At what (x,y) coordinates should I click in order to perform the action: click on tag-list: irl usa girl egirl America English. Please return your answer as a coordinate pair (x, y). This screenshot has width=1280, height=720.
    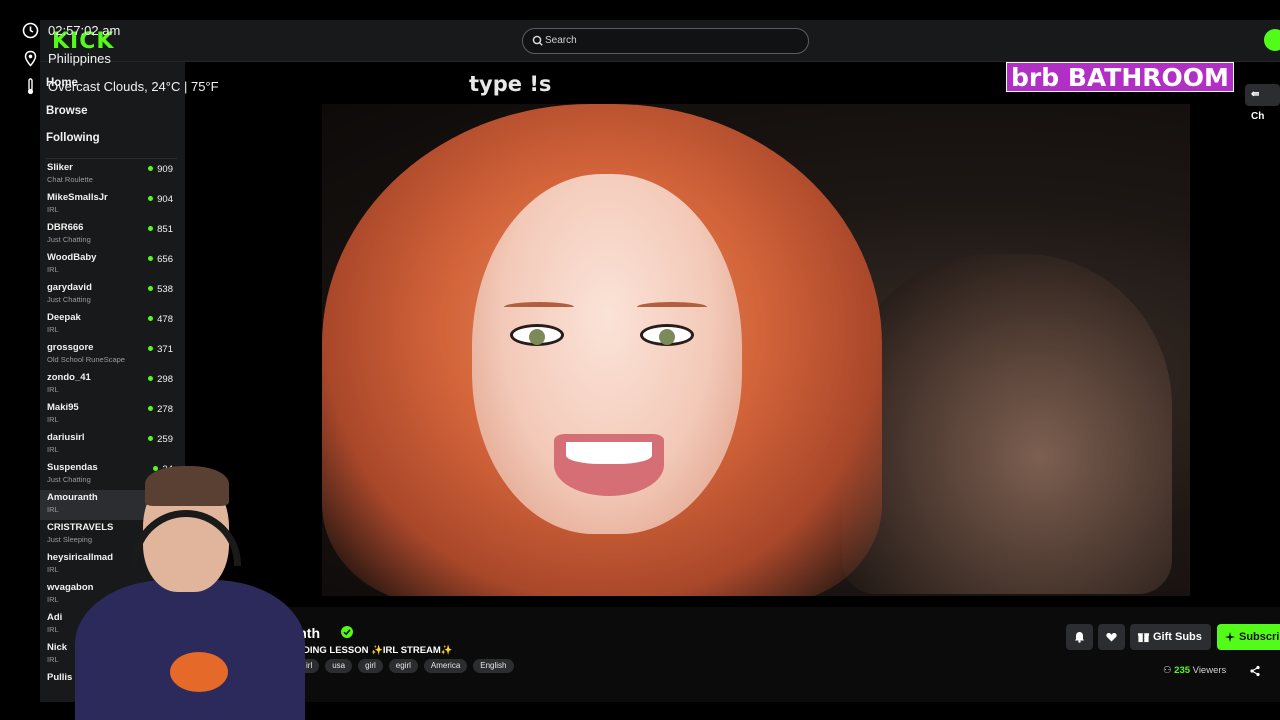
    Looking at the image, I should click on (406, 666).